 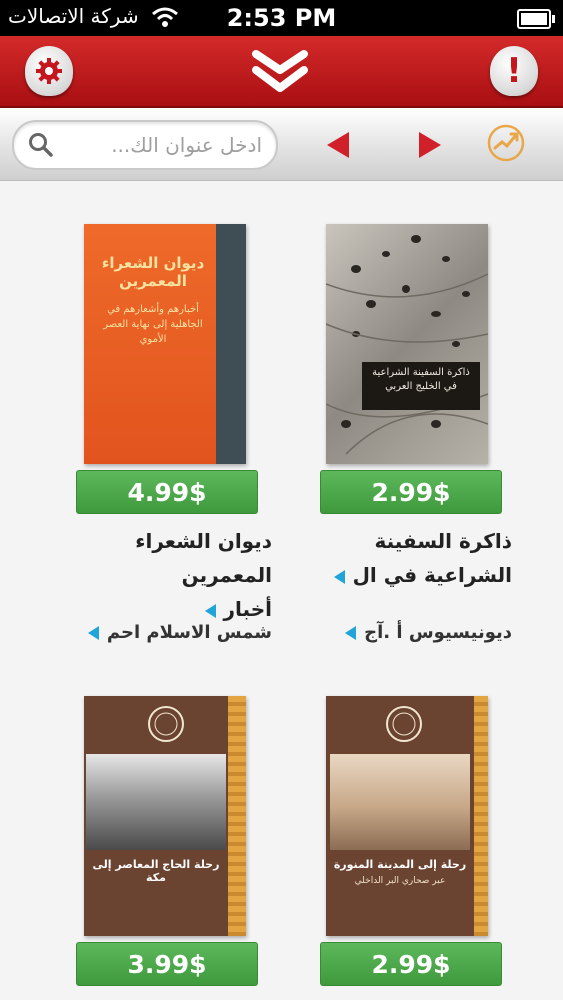 I want to click on price-button: 4.99$, so click(x=167, y=492).